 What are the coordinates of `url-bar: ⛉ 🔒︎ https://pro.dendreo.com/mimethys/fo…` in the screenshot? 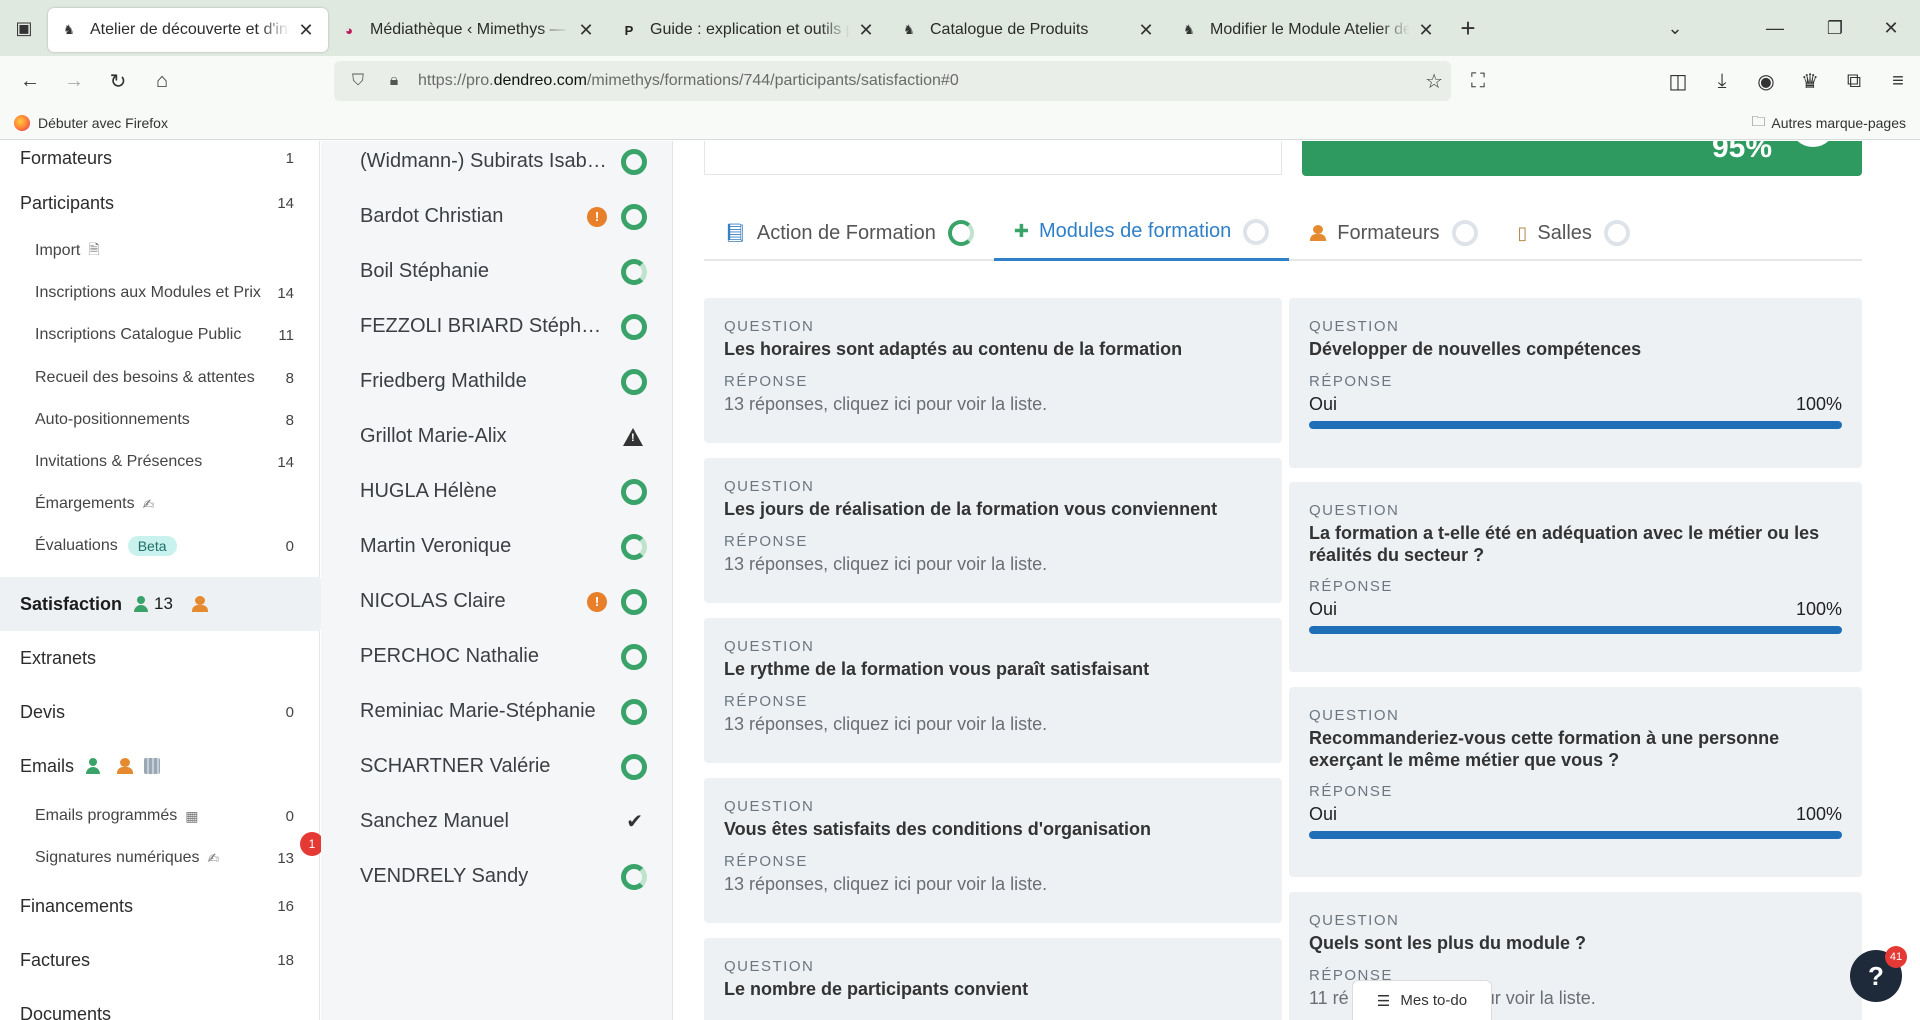 It's located at (892, 81).